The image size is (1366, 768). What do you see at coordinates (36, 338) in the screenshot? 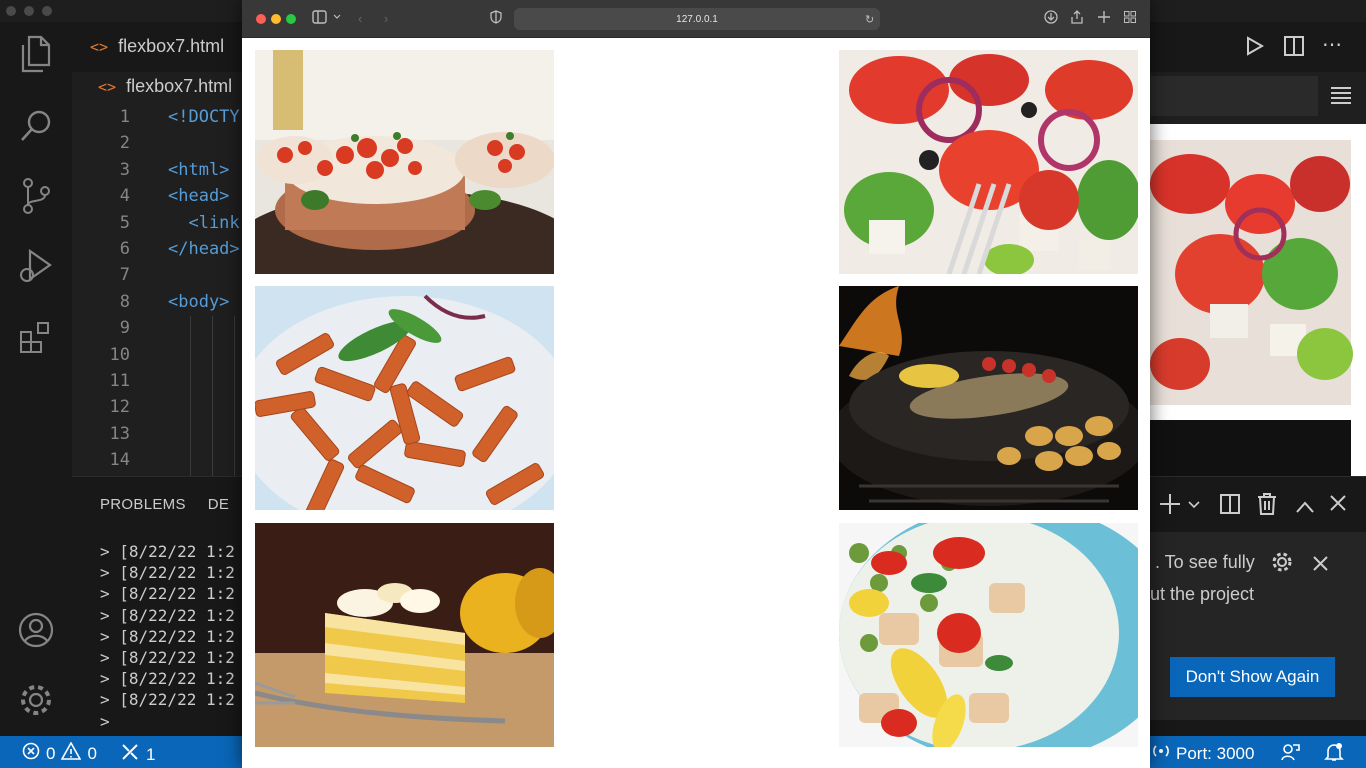
I see `extensions-icon` at bounding box center [36, 338].